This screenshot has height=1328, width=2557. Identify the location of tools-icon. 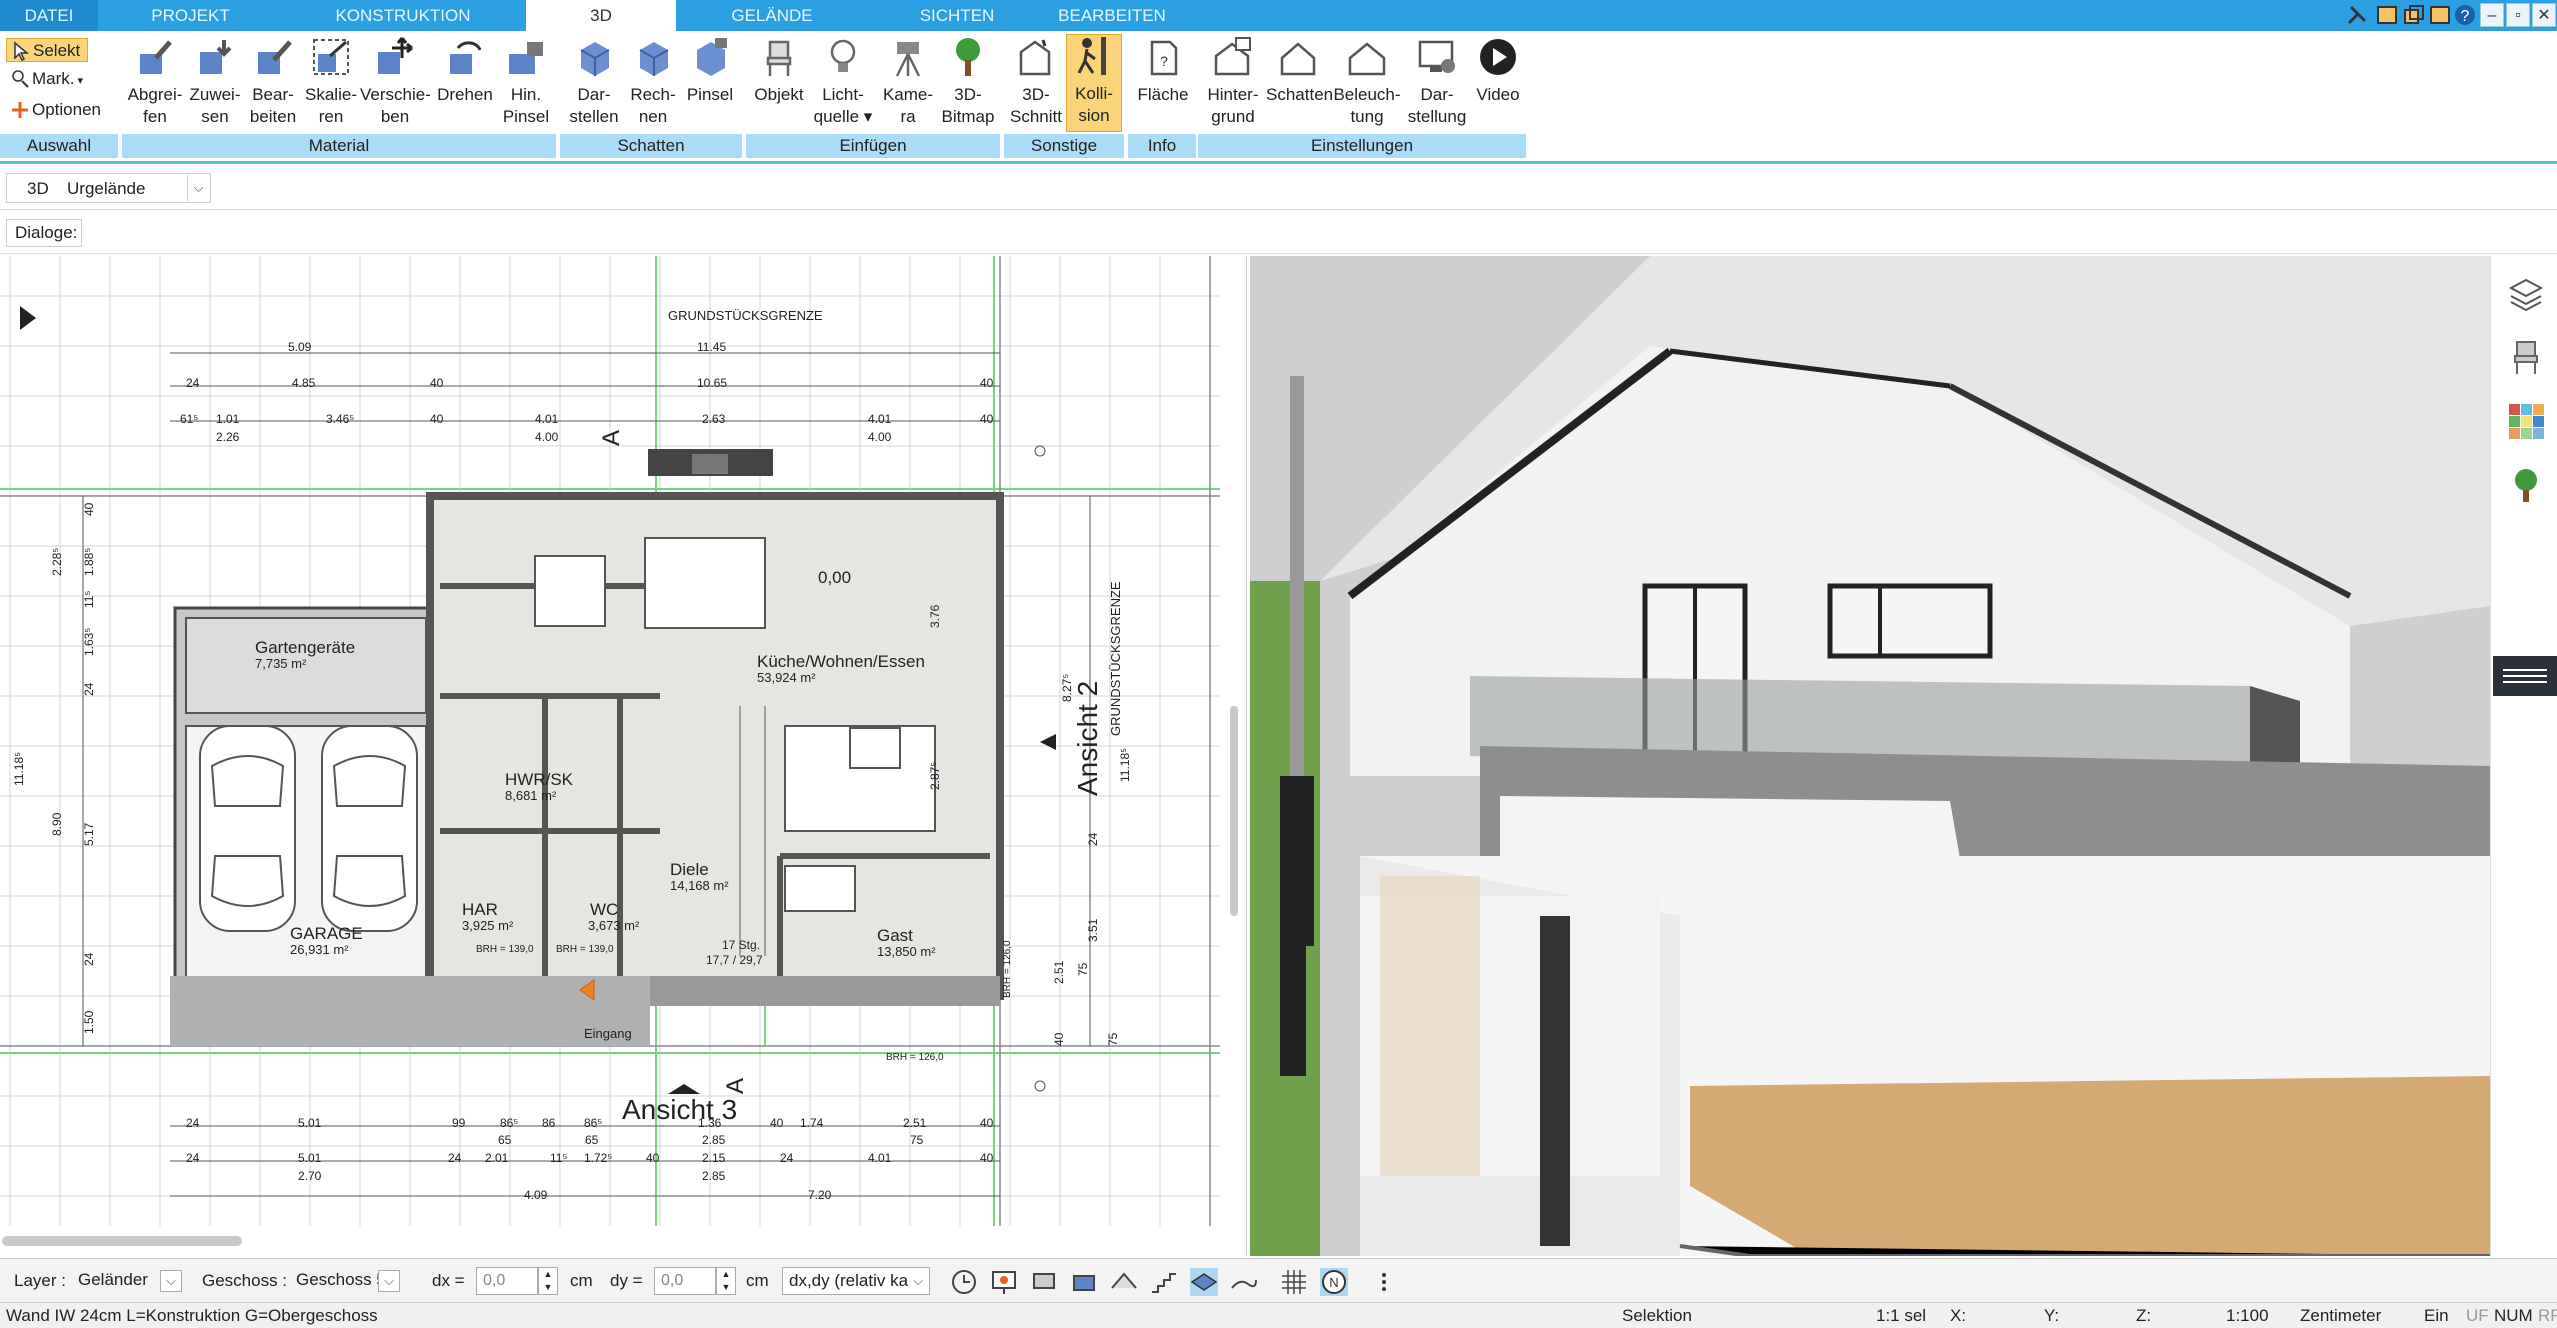
(2357, 15).